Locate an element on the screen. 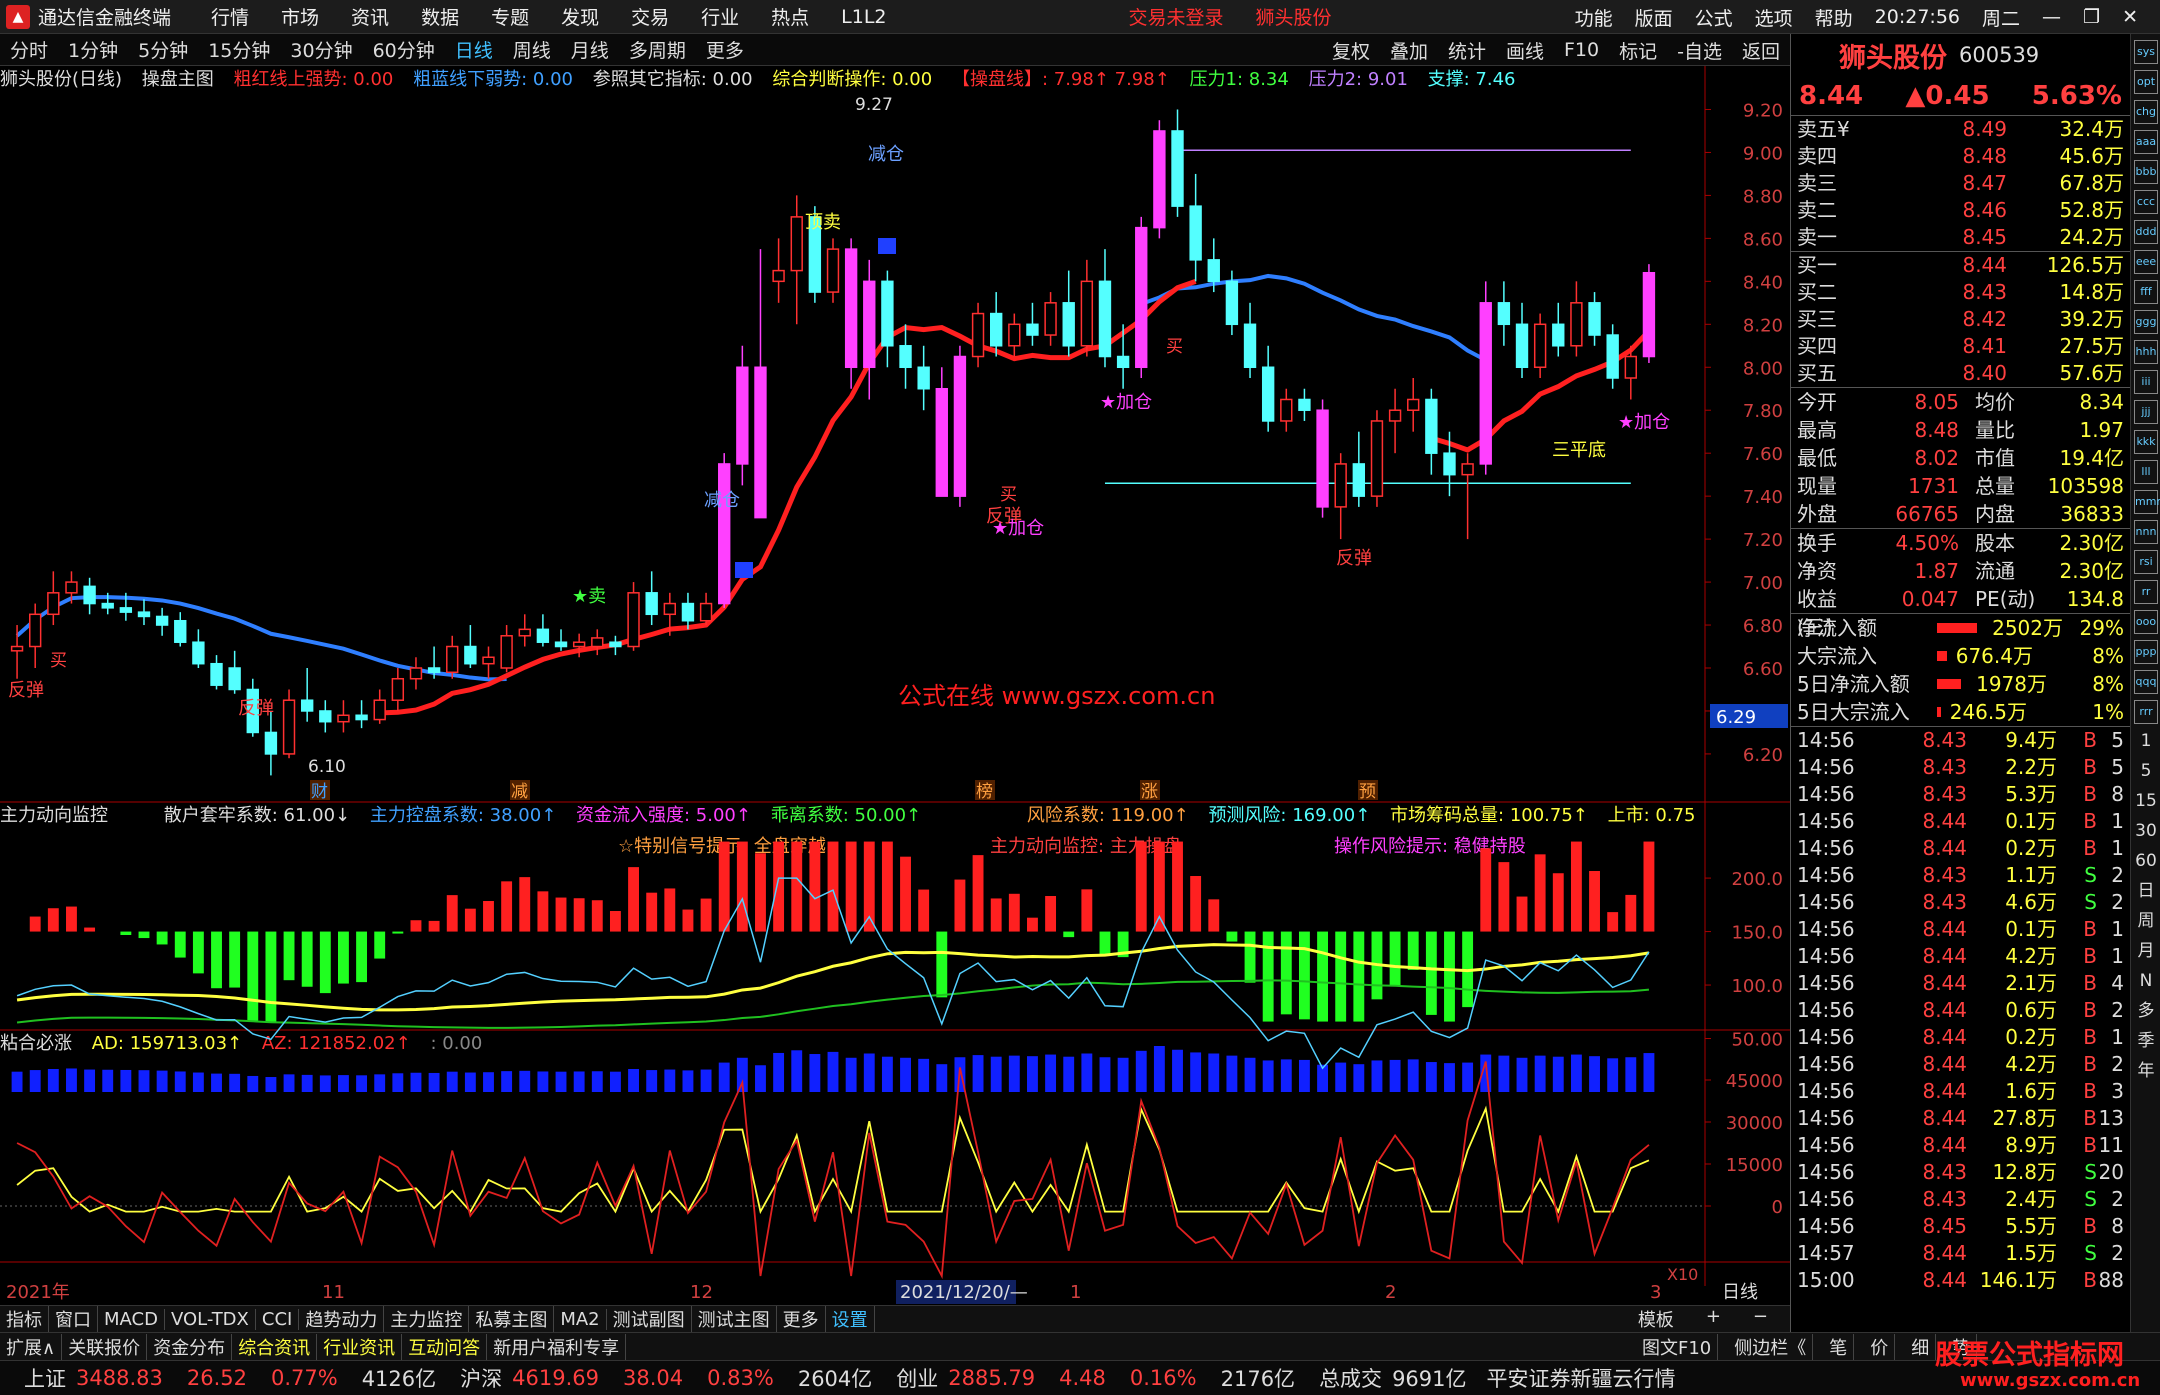 This screenshot has width=2160, height=1395. tool-6: -自选 is located at coordinates (1699, 50).